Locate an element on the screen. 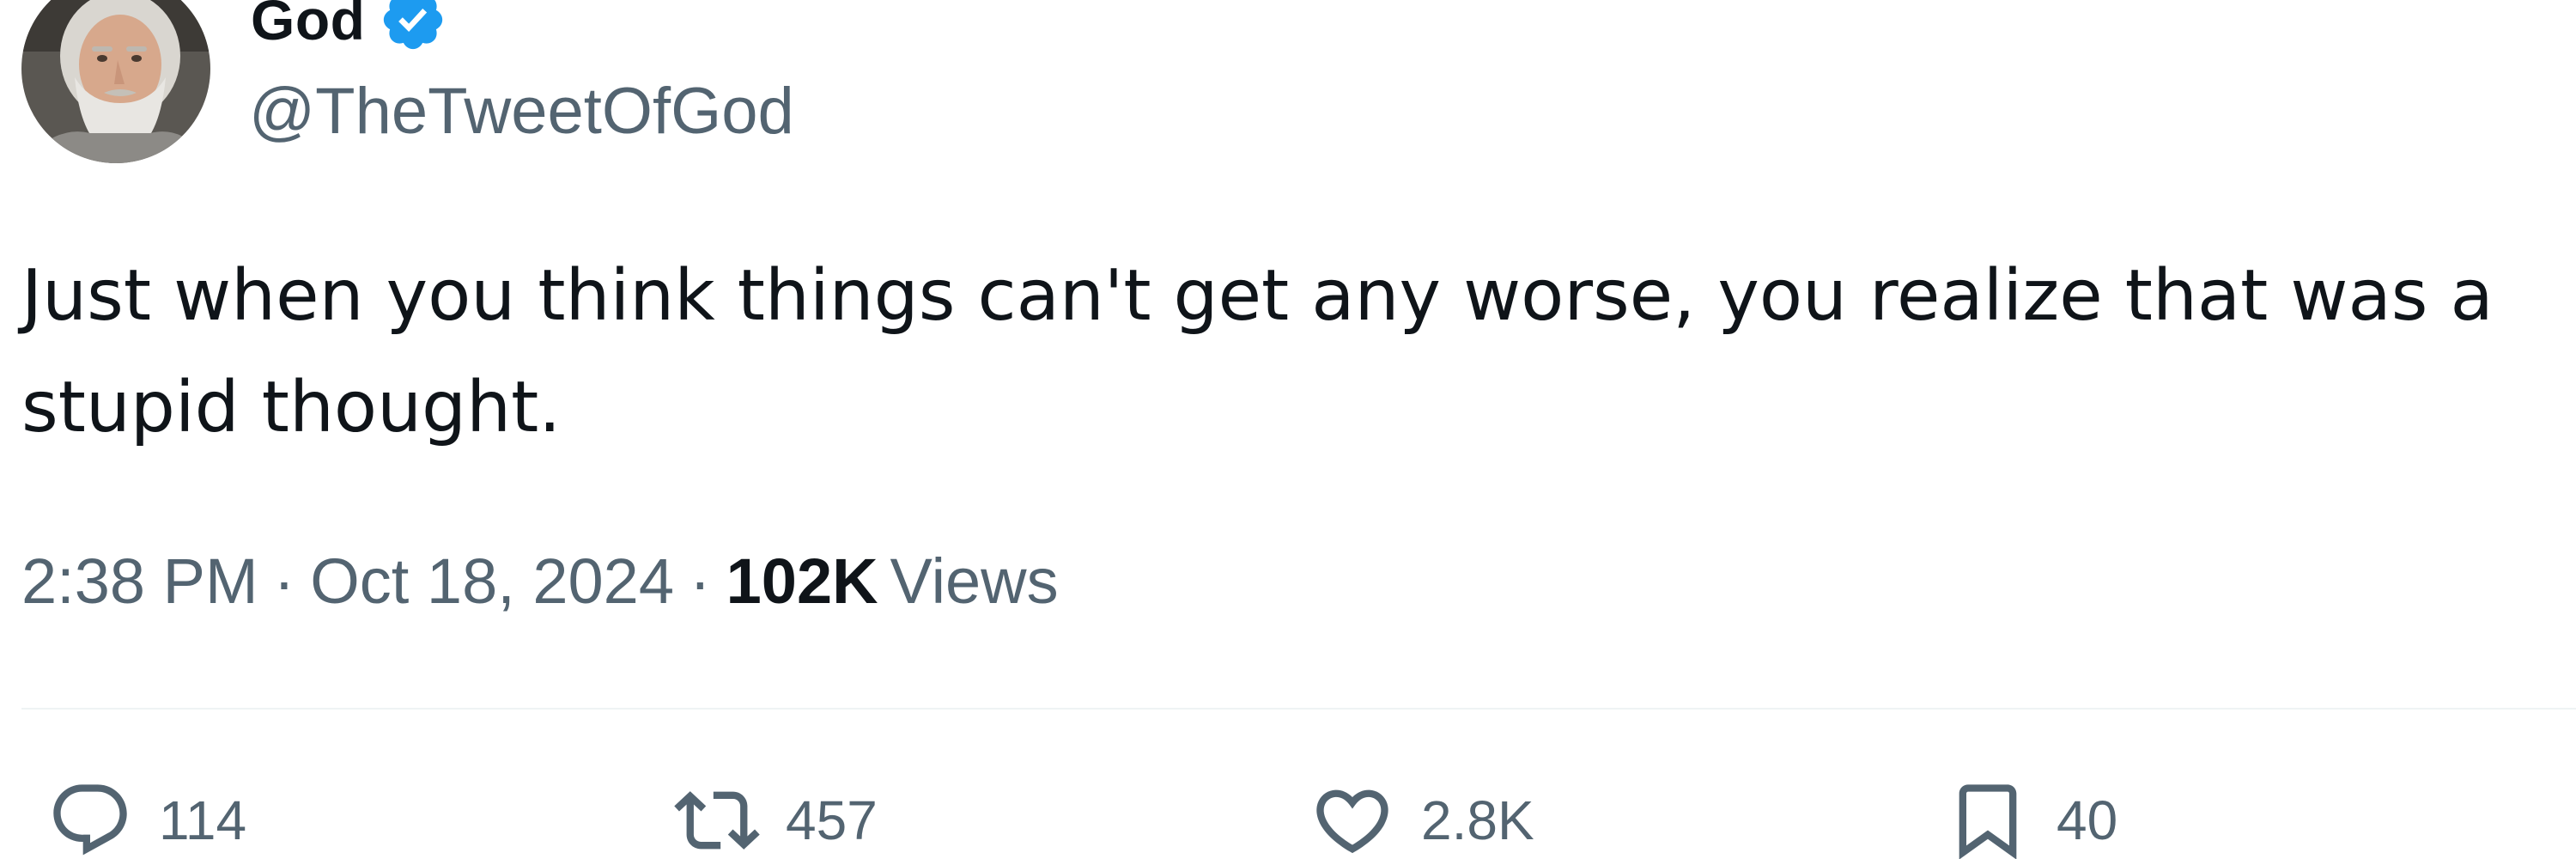  avatar-image is located at coordinates (116, 81).